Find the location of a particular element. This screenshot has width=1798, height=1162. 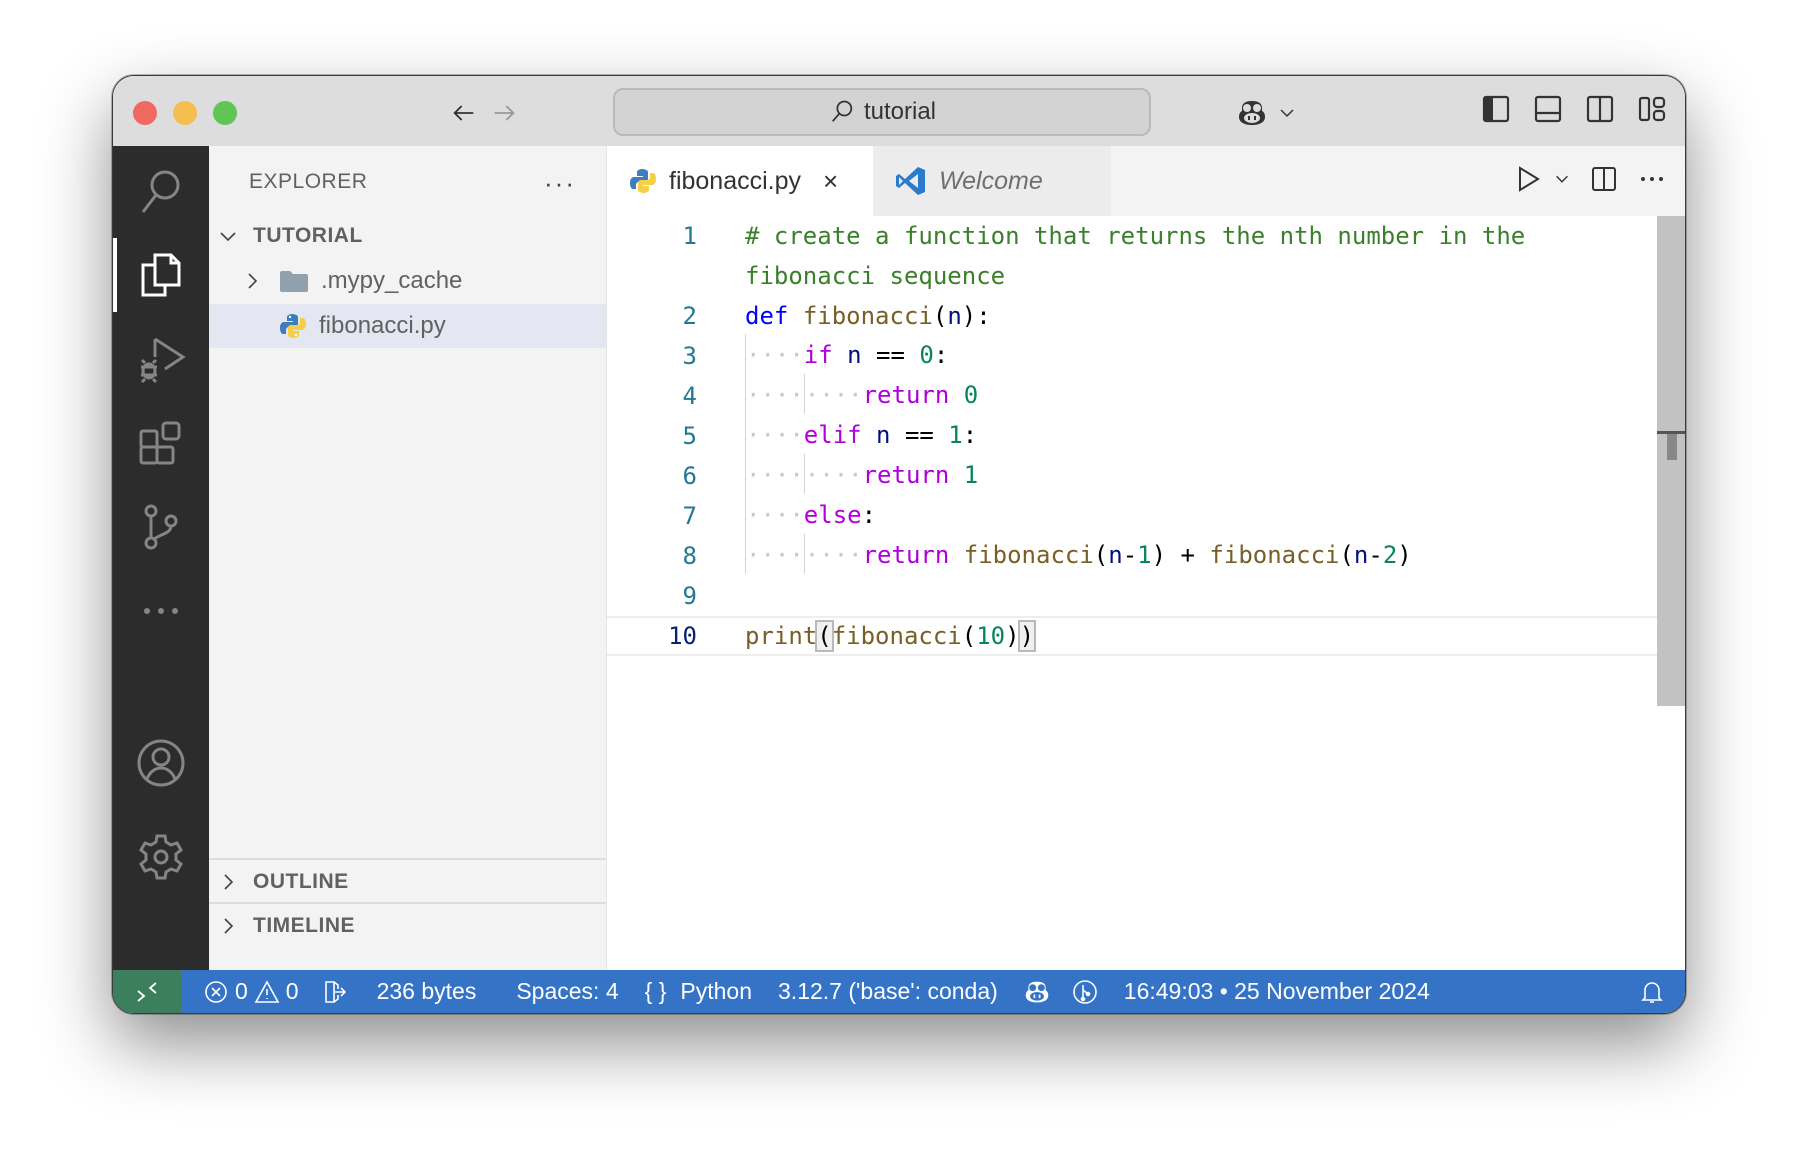

extensions-icon is located at coordinates (160, 443).